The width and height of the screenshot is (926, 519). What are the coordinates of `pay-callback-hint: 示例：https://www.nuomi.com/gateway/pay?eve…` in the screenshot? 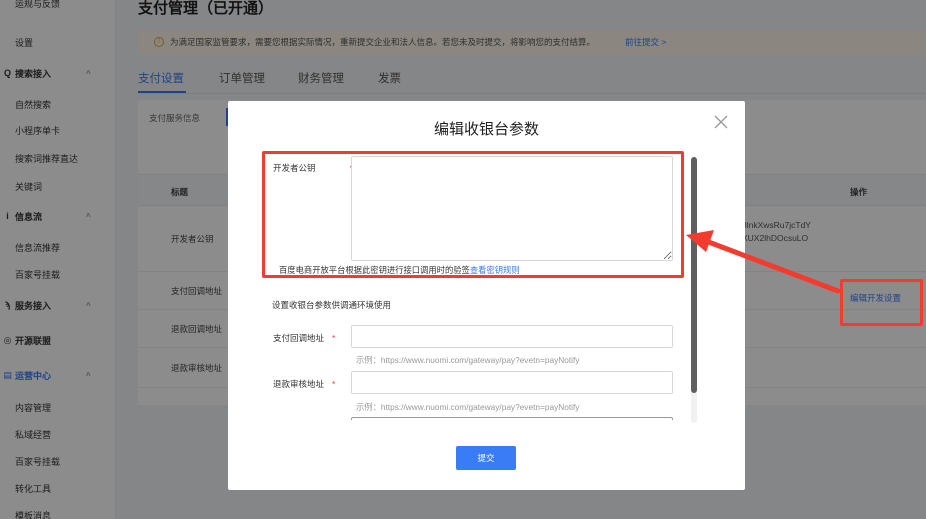 It's located at (468, 360).